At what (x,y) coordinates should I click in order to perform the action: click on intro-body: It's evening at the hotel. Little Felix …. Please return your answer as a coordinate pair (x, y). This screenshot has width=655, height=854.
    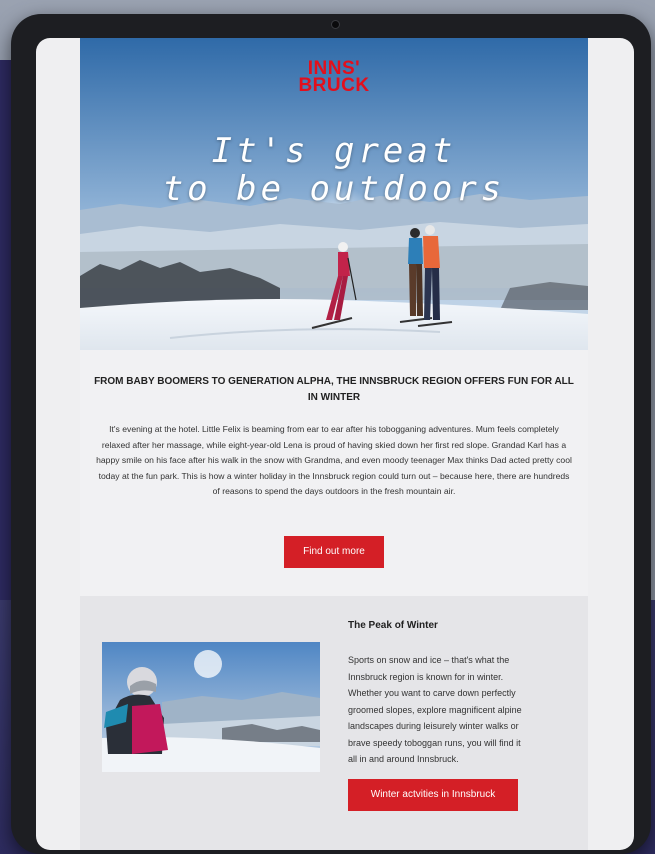
    Looking at the image, I should click on (334, 460).